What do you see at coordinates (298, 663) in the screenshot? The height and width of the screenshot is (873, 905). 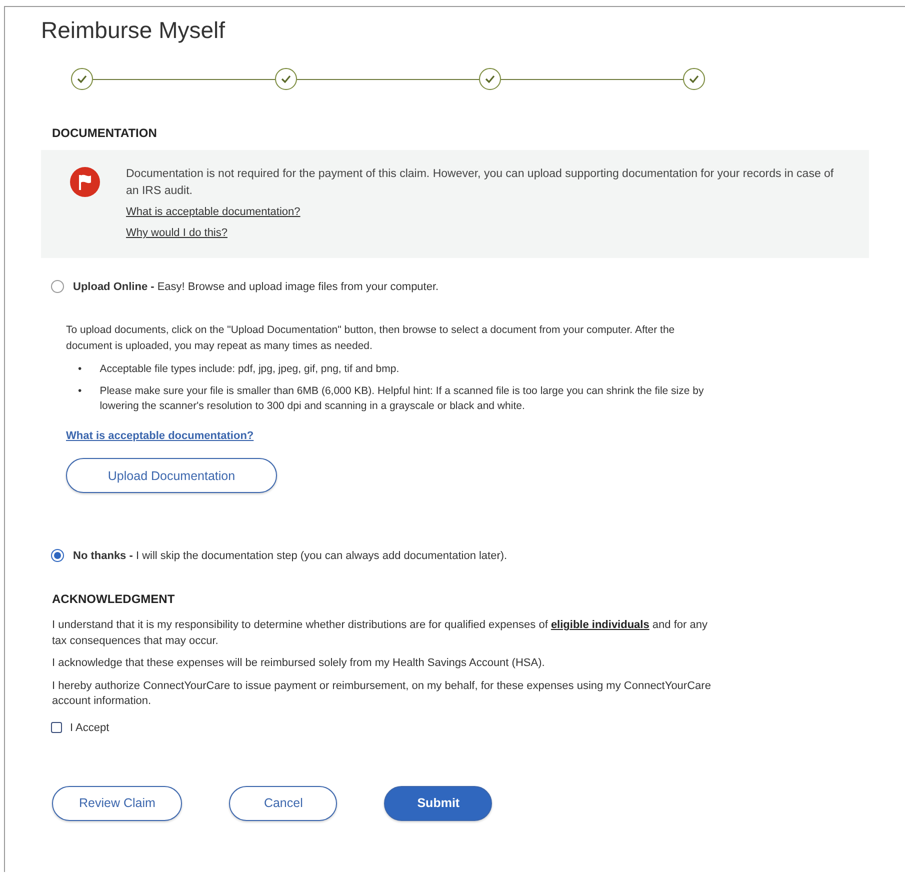 I see `acknowledgment-text: I acknowledge that these expenses will be reimbursed solely from my Health Savings Account (HSA).` at bounding box center [298, 663].